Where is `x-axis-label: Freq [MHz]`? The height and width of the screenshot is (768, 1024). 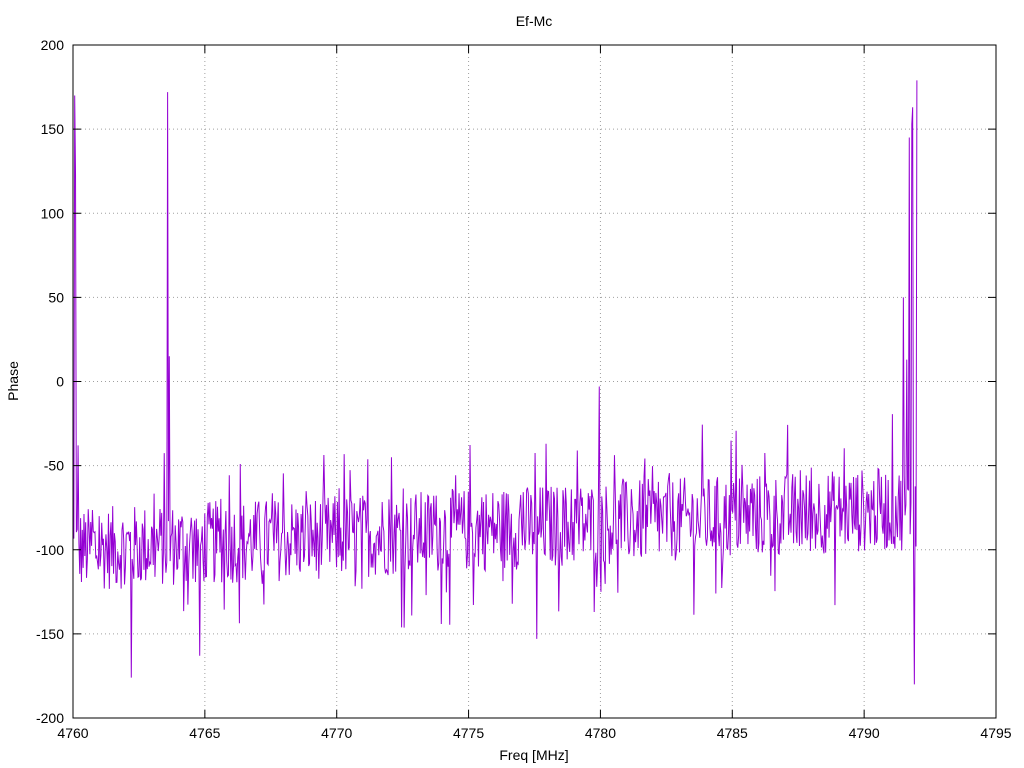
x-axis-label: Freq [MHz] is located at coordinates (533, 755).